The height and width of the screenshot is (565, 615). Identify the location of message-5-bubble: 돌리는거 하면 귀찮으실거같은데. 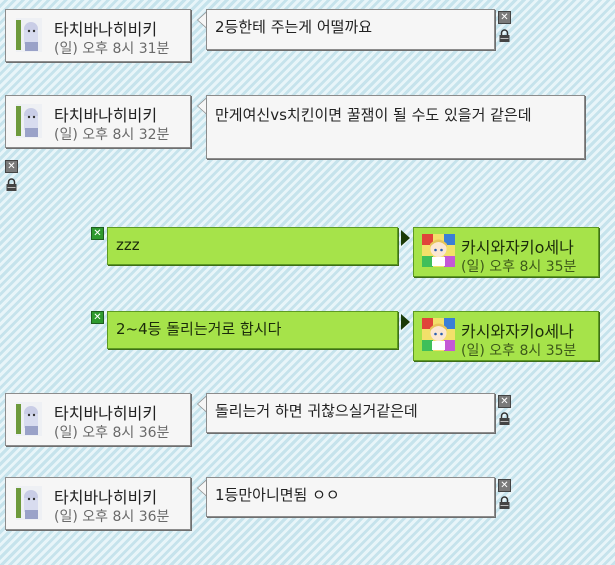
(350, 413).